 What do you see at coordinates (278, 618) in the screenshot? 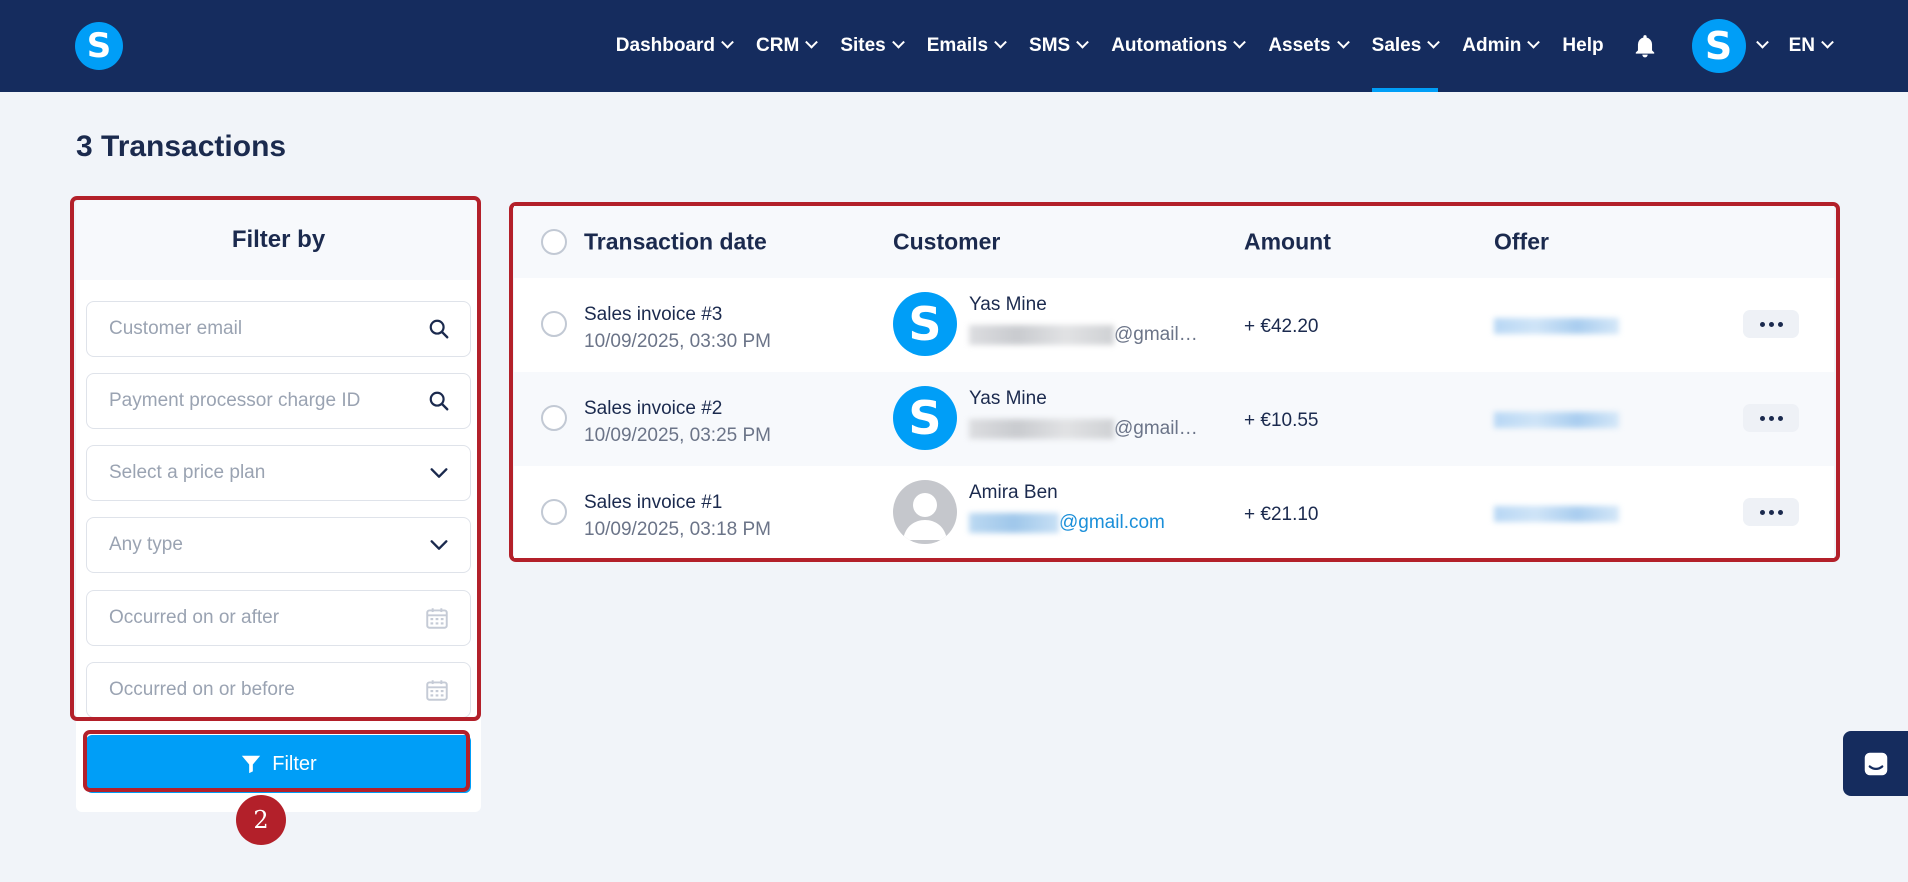
I see `occurred-after-input: Occurred on or after` at bounding box center [278, 618].